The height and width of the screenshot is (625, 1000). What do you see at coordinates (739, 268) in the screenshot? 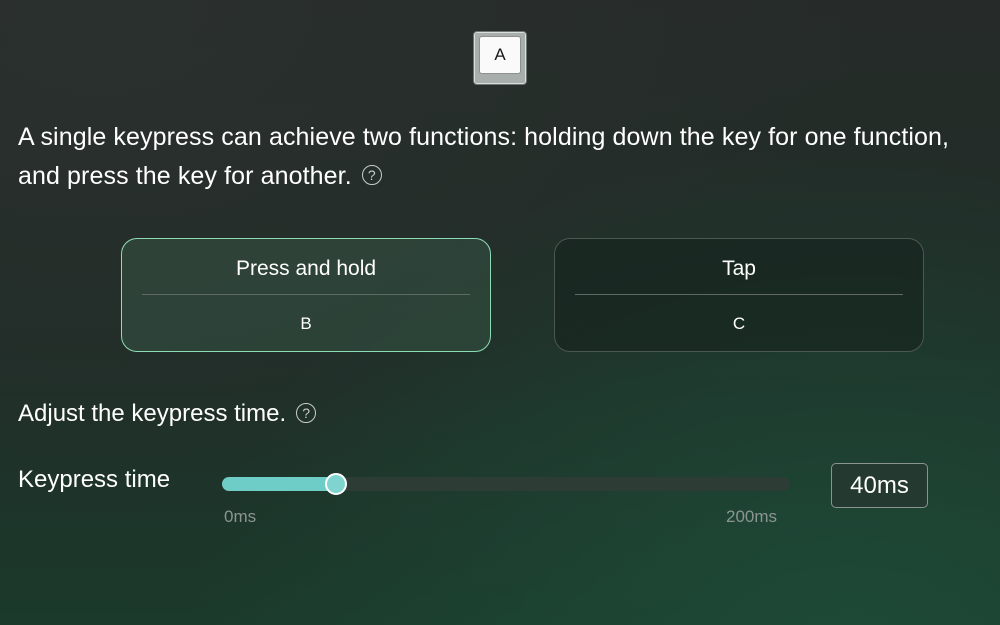
I see `tap-title: Tap` at bounding box center [739, 268].